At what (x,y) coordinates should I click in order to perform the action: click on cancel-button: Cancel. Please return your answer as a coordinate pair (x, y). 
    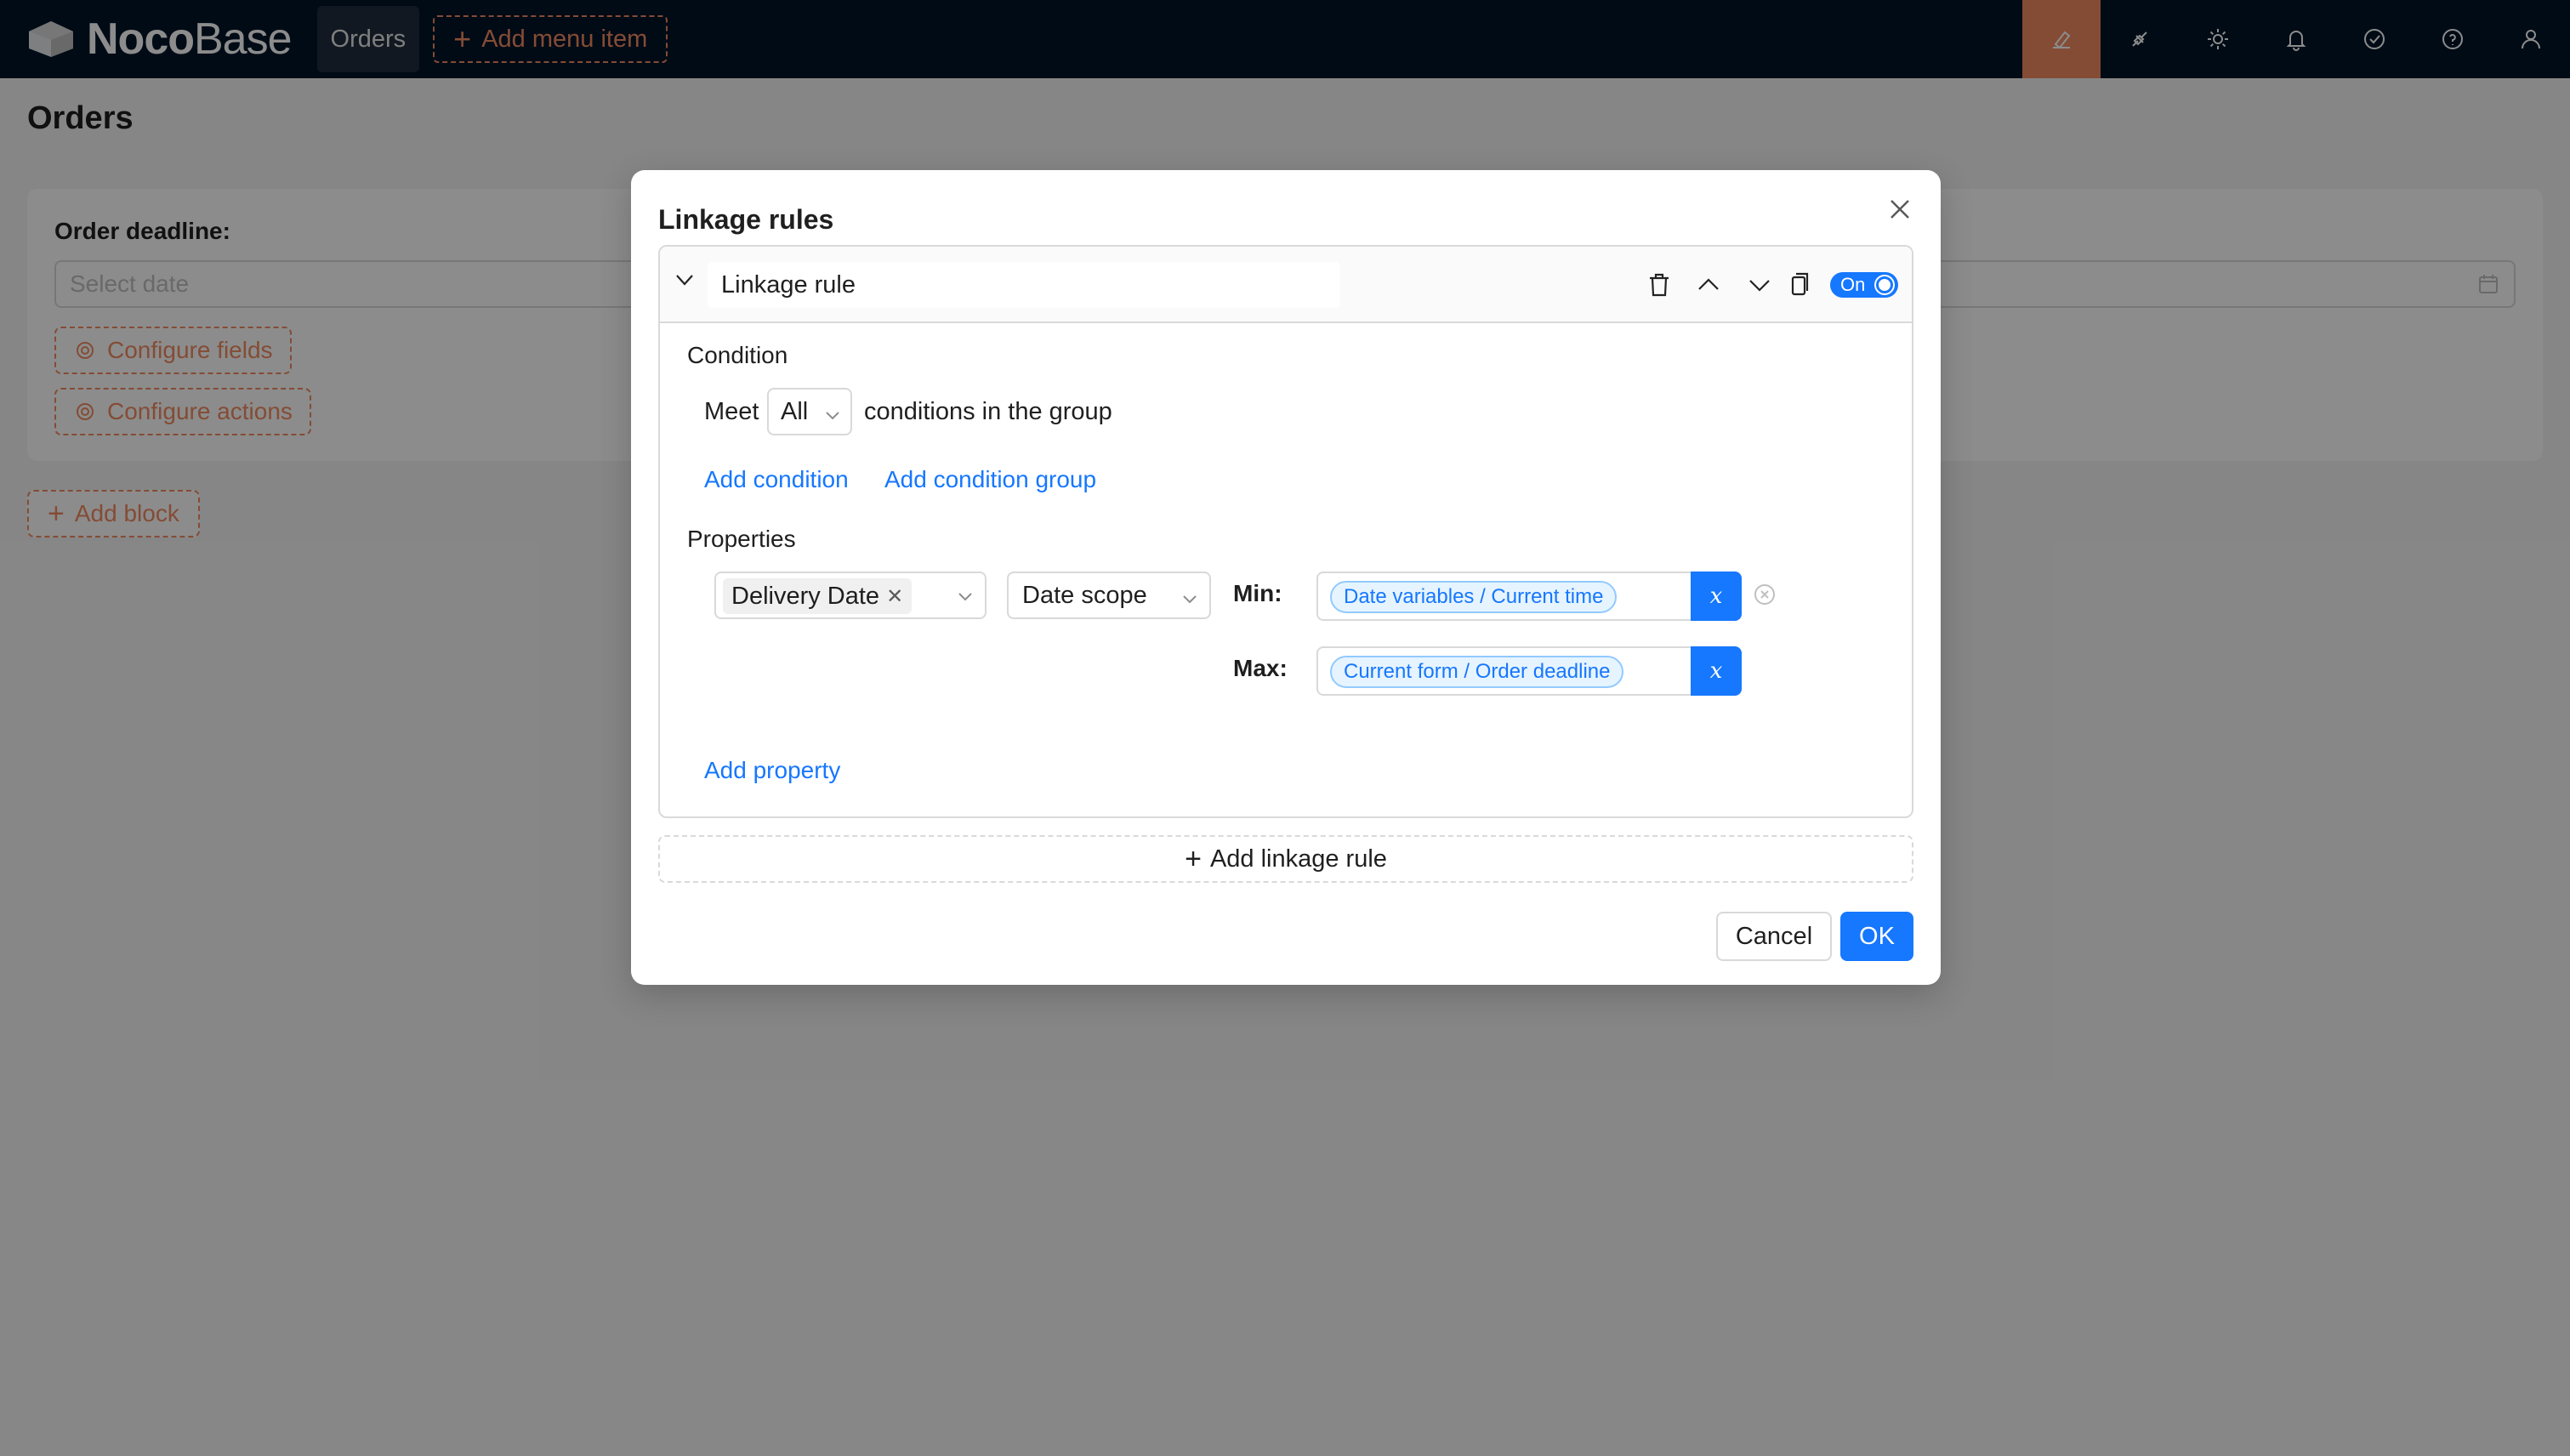
    Looking at the image, I should click on (1774, 936).